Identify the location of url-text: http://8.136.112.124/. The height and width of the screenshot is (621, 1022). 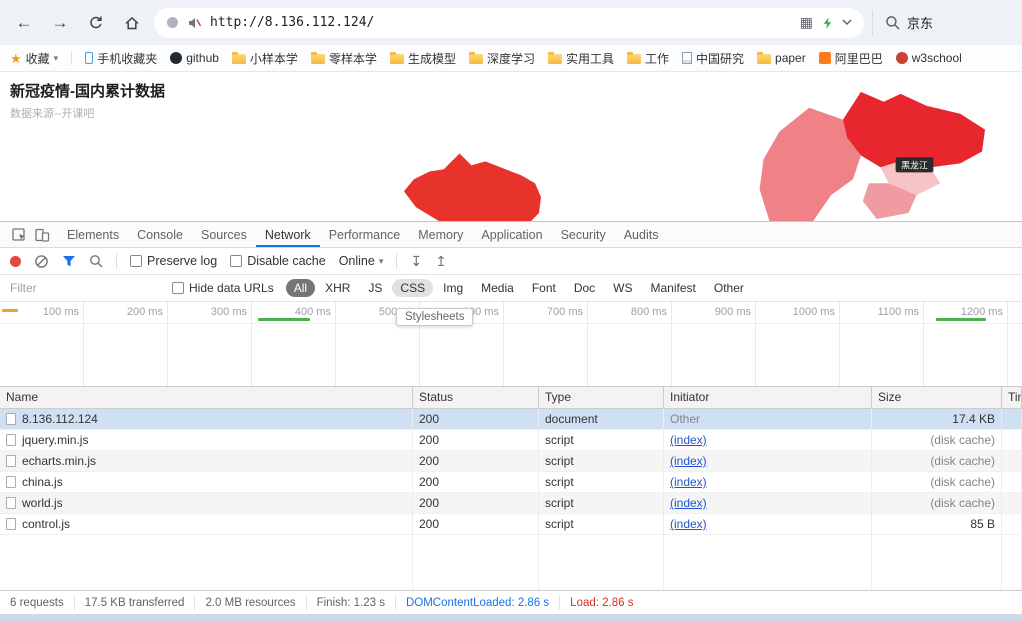
(292, 22).